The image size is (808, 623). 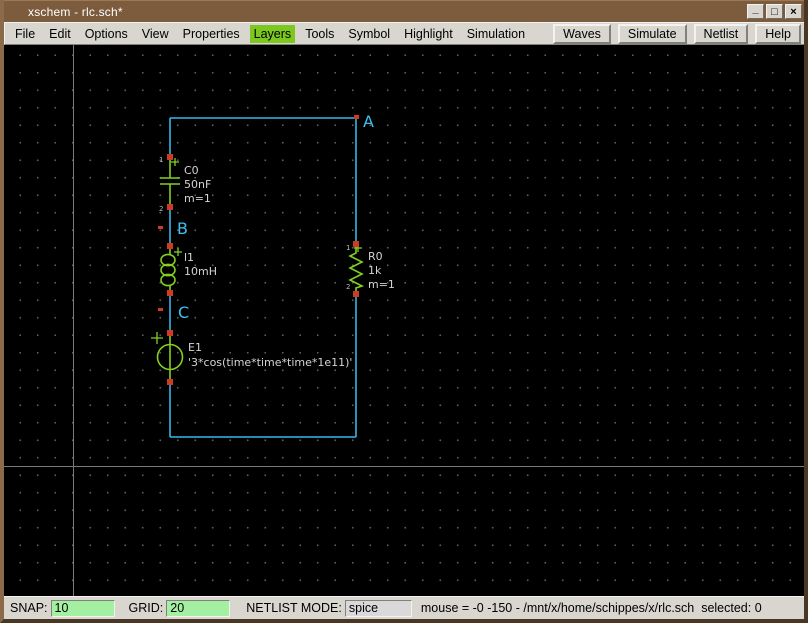 What do you see at coordinates (348, 287) in the screenshot?
I see `resistor-pin2-number: 2` at bounding box center [348, 287].